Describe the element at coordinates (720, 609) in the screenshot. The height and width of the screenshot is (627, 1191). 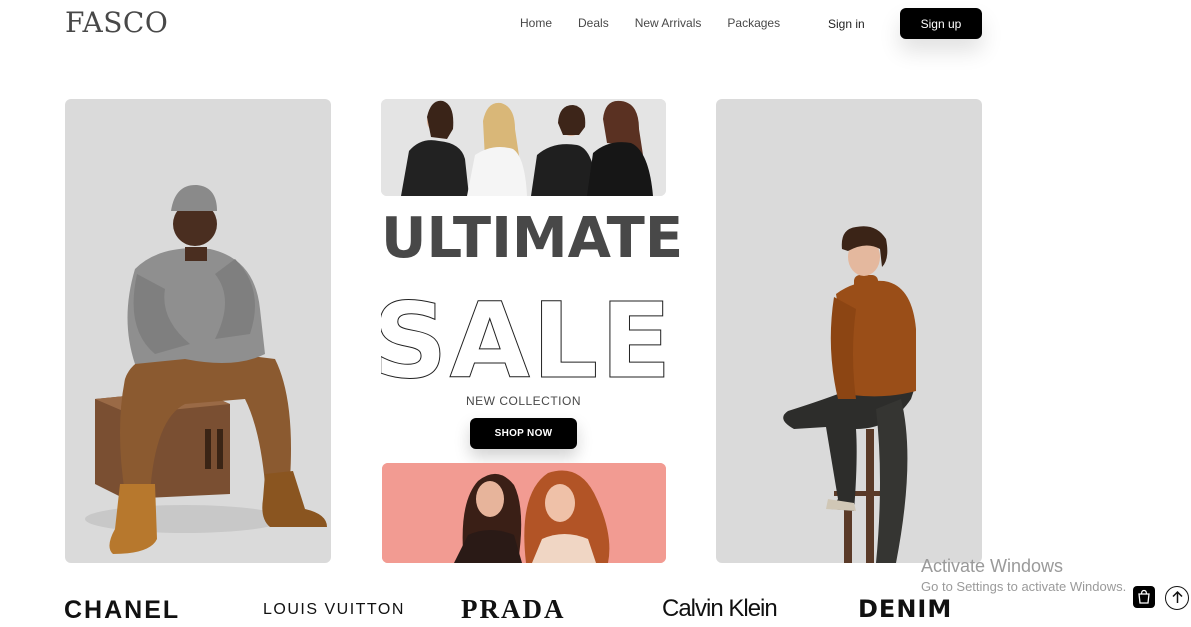
I see `brand-calvin-klein: Calvin Klein` at that location.